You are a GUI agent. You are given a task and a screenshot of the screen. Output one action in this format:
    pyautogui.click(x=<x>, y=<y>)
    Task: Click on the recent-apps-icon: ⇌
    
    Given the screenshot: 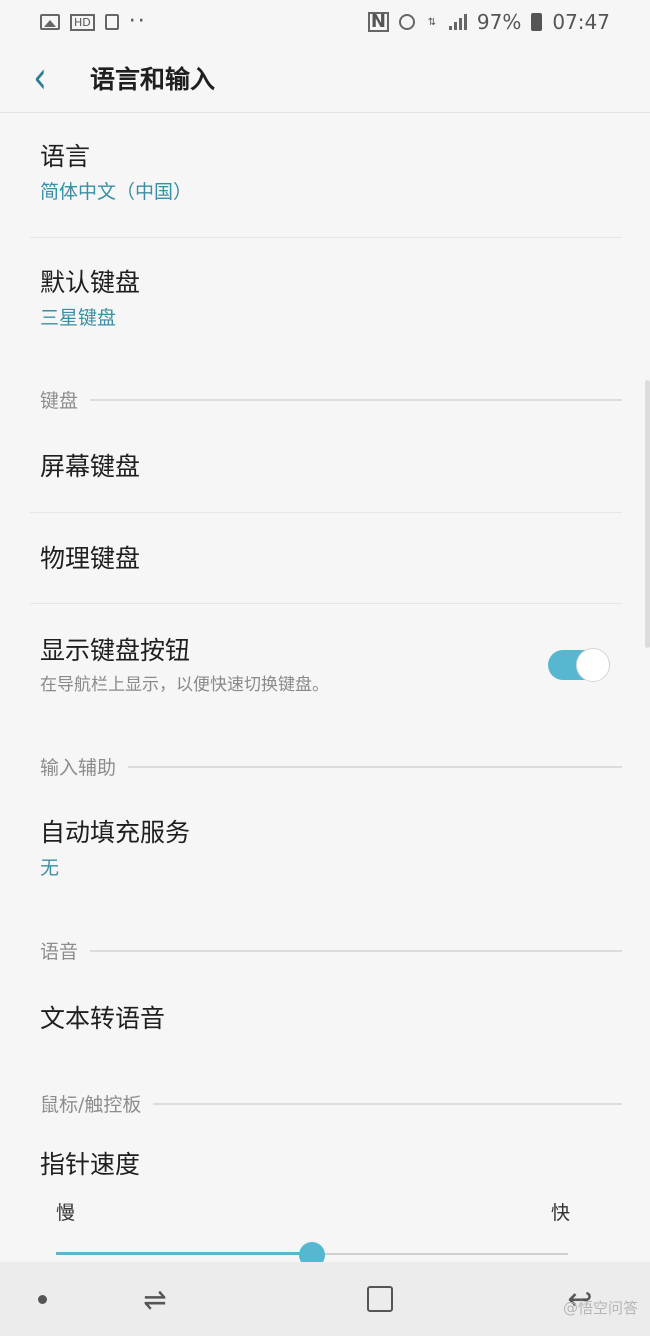 What is the action you would take?
    pyautogui.click(x=155, y=1299)
    